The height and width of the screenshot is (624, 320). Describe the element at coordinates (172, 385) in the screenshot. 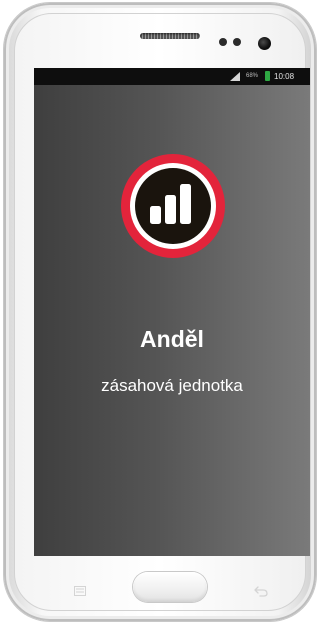

I see `app-subtitle: zásahová jednotka` at that location.